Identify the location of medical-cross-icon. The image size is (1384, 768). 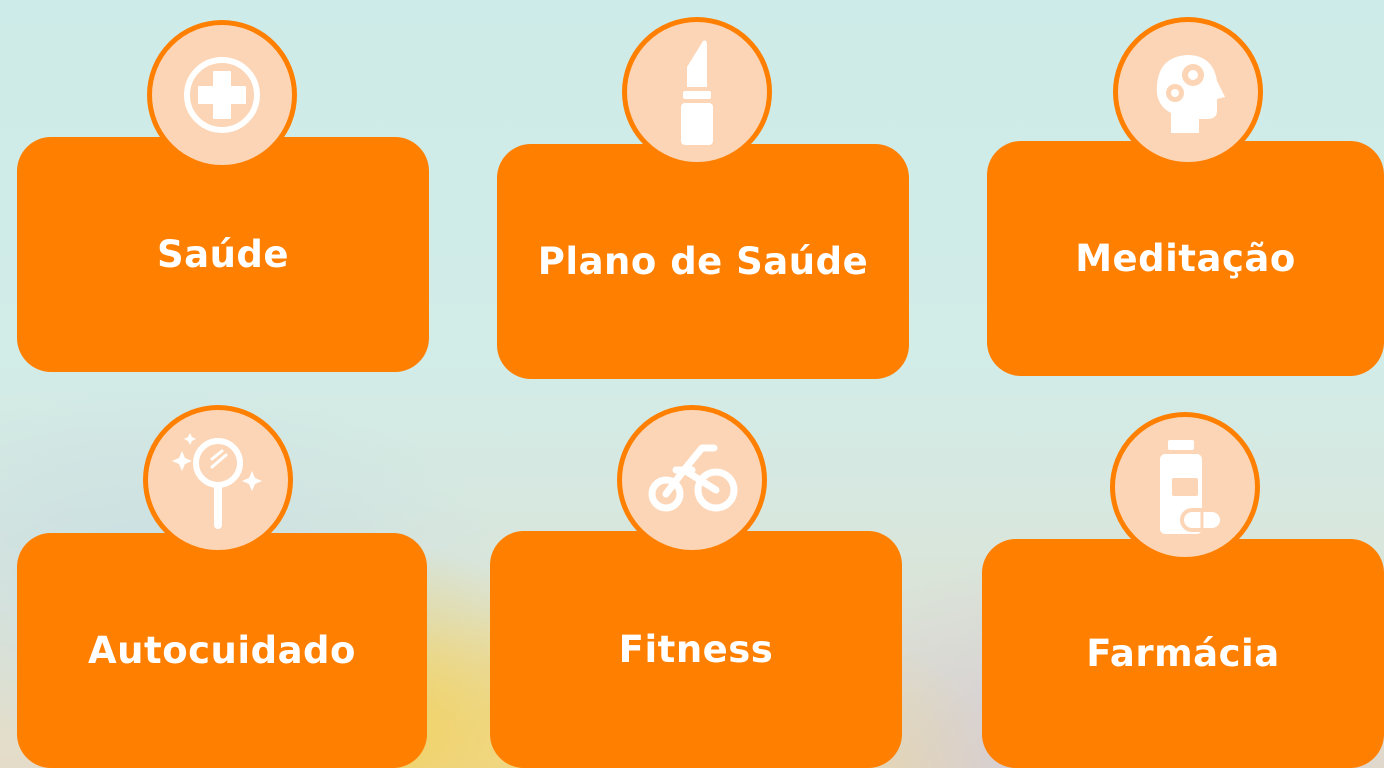
(222, 95).